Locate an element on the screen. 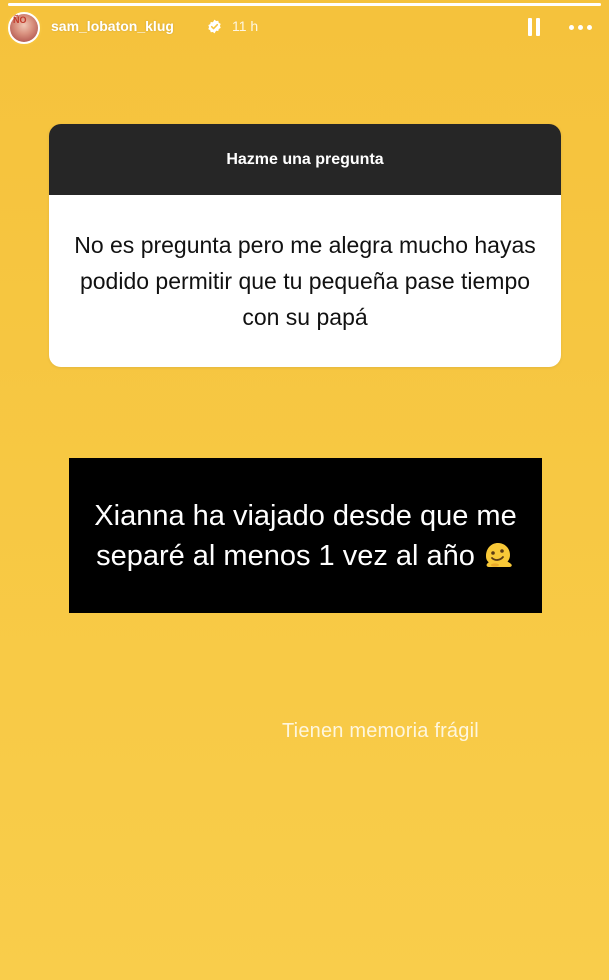 The height and width of the screenshot is (980, 609). verified-badge-icon is located at coordinates (214, 26).